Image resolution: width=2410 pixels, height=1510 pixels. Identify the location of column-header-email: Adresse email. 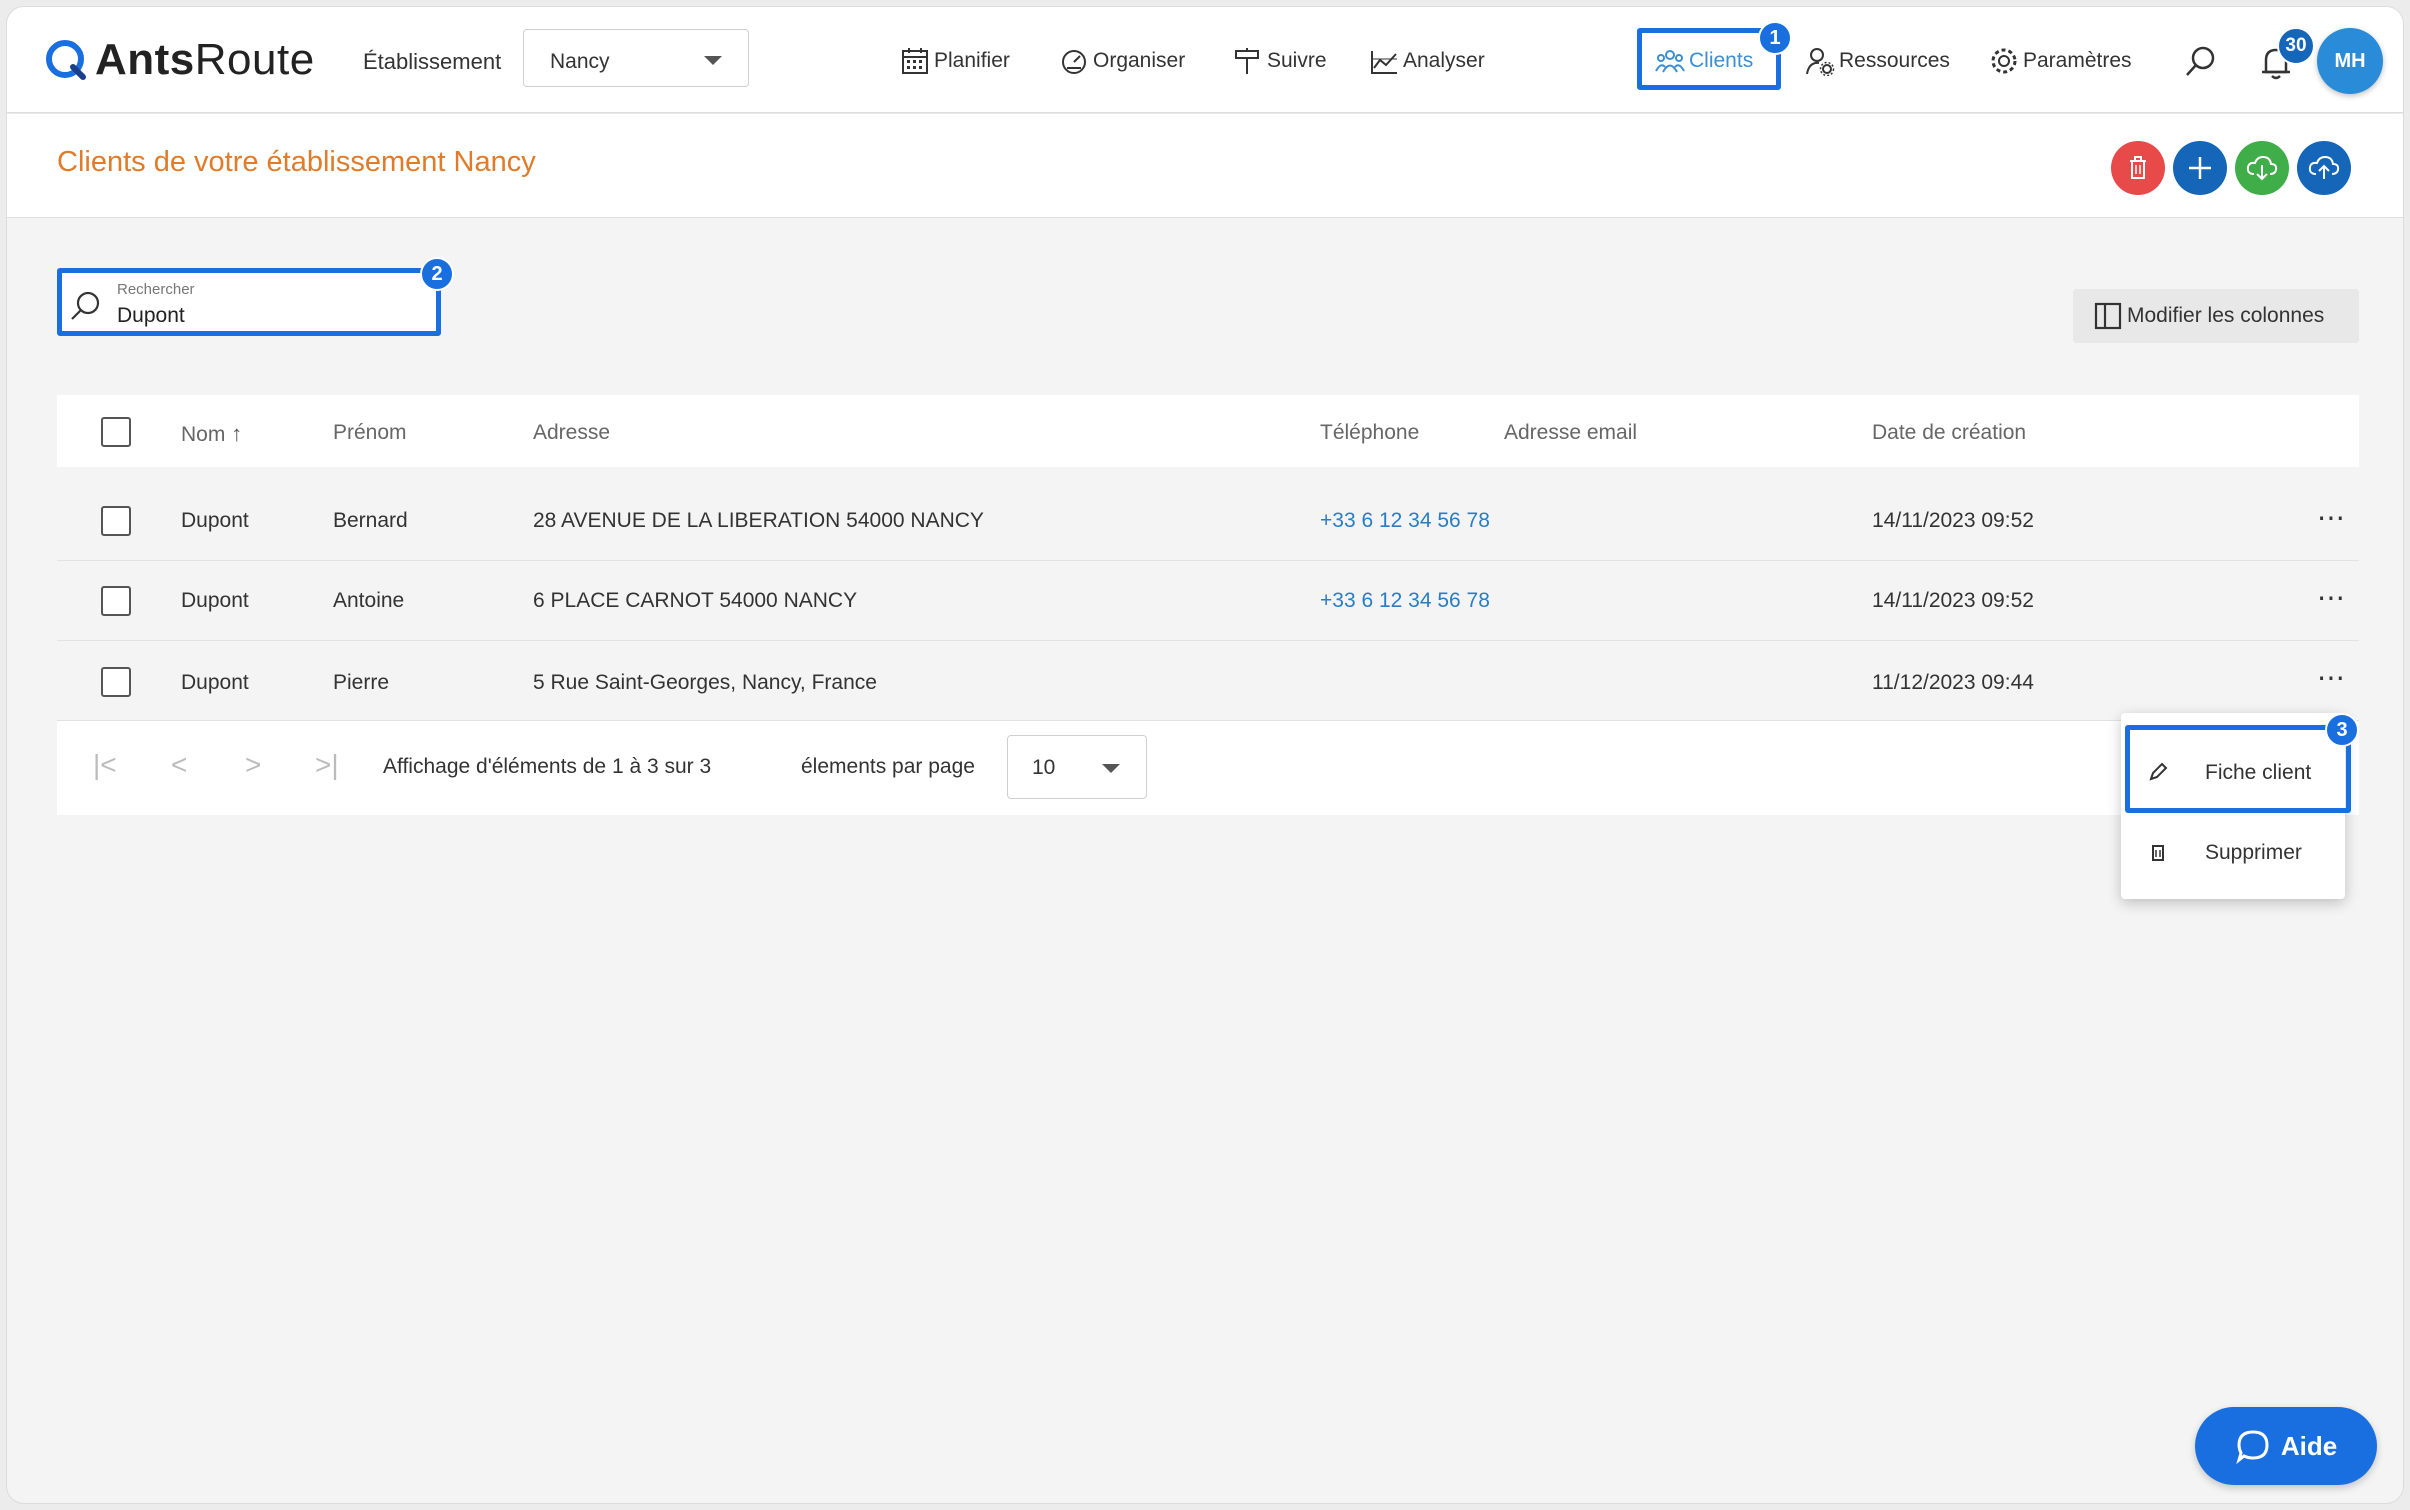
(1570, 433).